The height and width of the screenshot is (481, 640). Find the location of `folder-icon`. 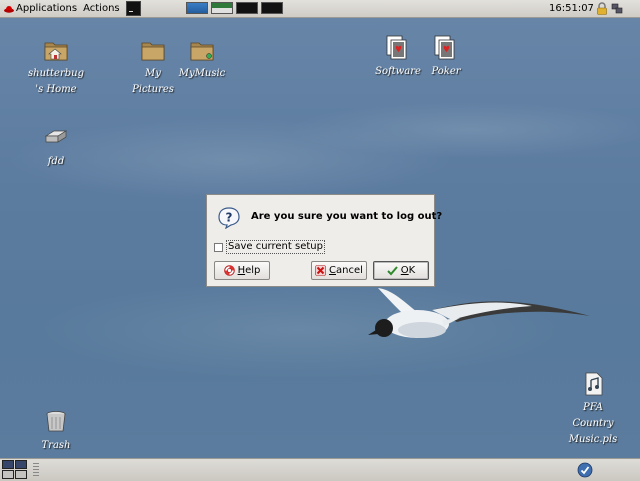

folder-icon is located at coordinates (153, 51).